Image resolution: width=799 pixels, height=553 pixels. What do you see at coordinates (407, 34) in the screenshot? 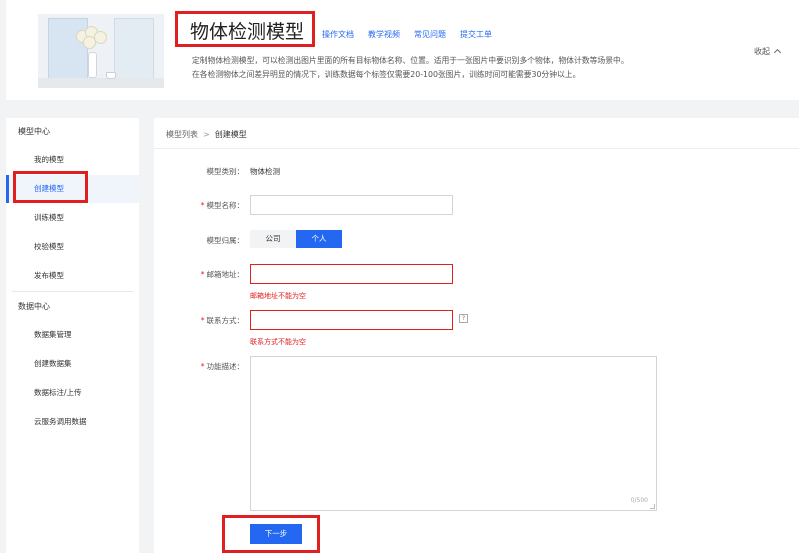
I see `header-links: 操作文档 教学视频 常见问题 提交工单` at bounding box center [407, 34].